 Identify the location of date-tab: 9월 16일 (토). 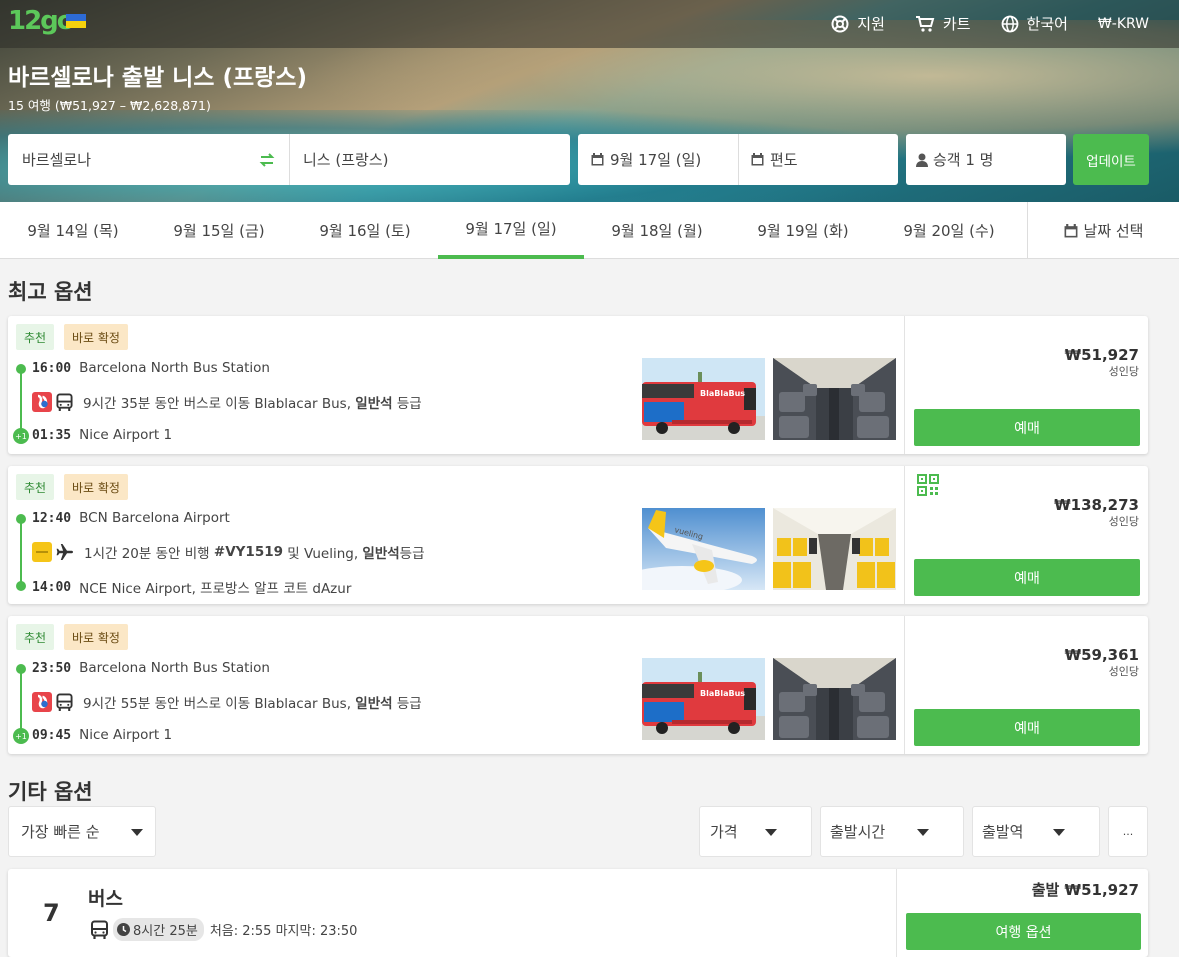
(365, 230).